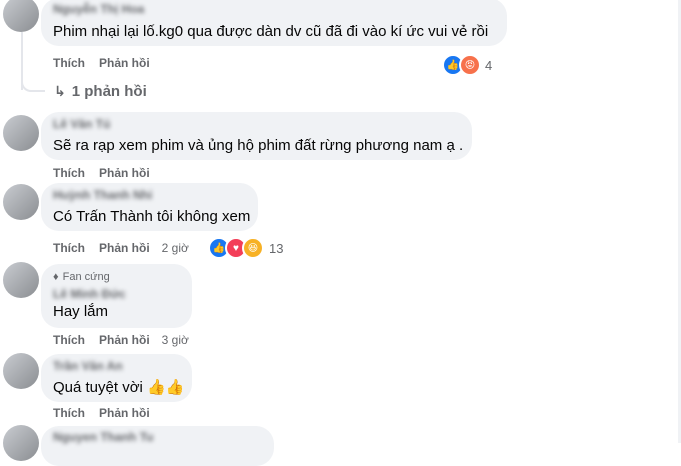  Describe the element at coordinates (274, 9) in the screenshot. I see `comment-author: Nguyễn Thị Hoa` at that location.